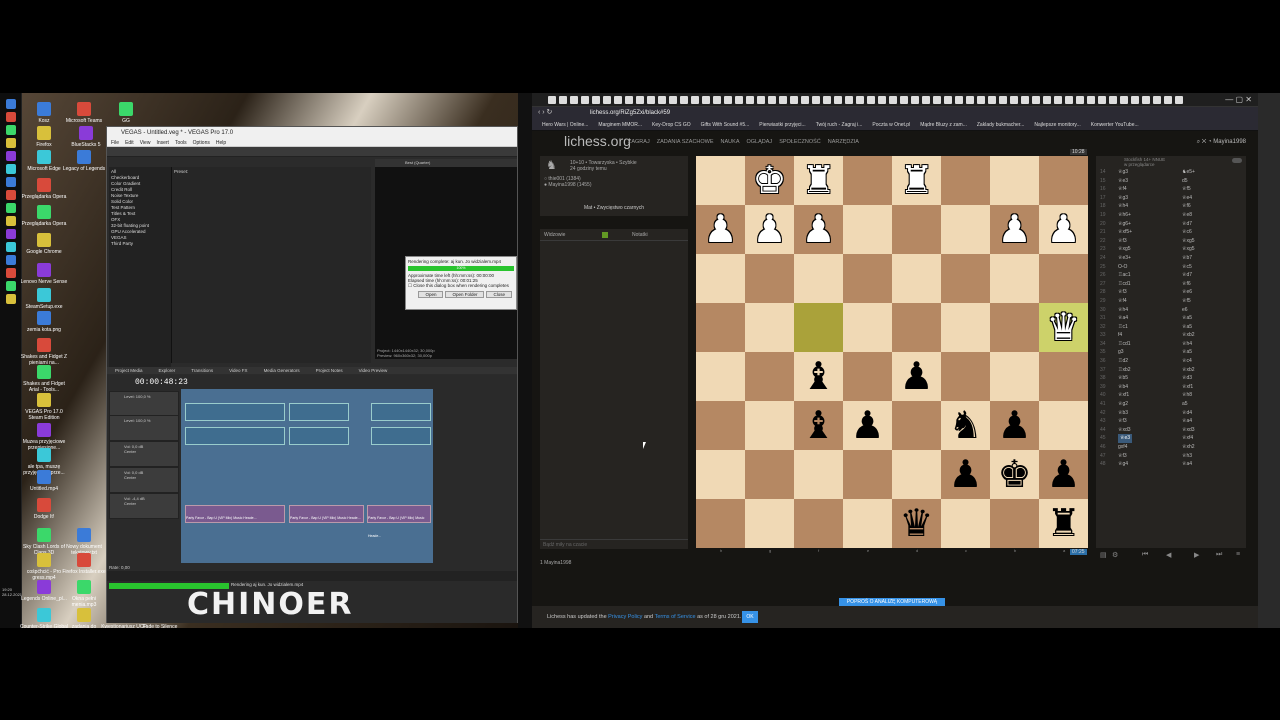  Describe the element at coordinates (1124, 258) in the screenshot. I see `white-move: ♕e3+` at that location.